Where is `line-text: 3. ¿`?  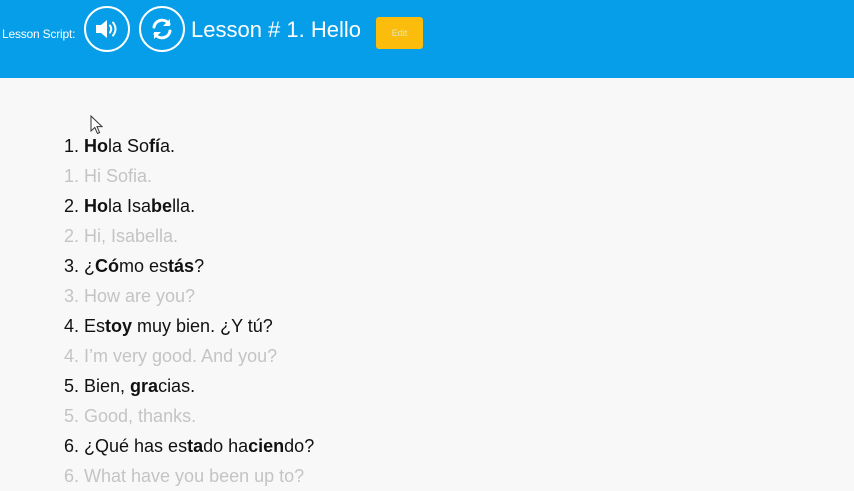
line-text: 3. ¿ is located at coordinates (80, 266).